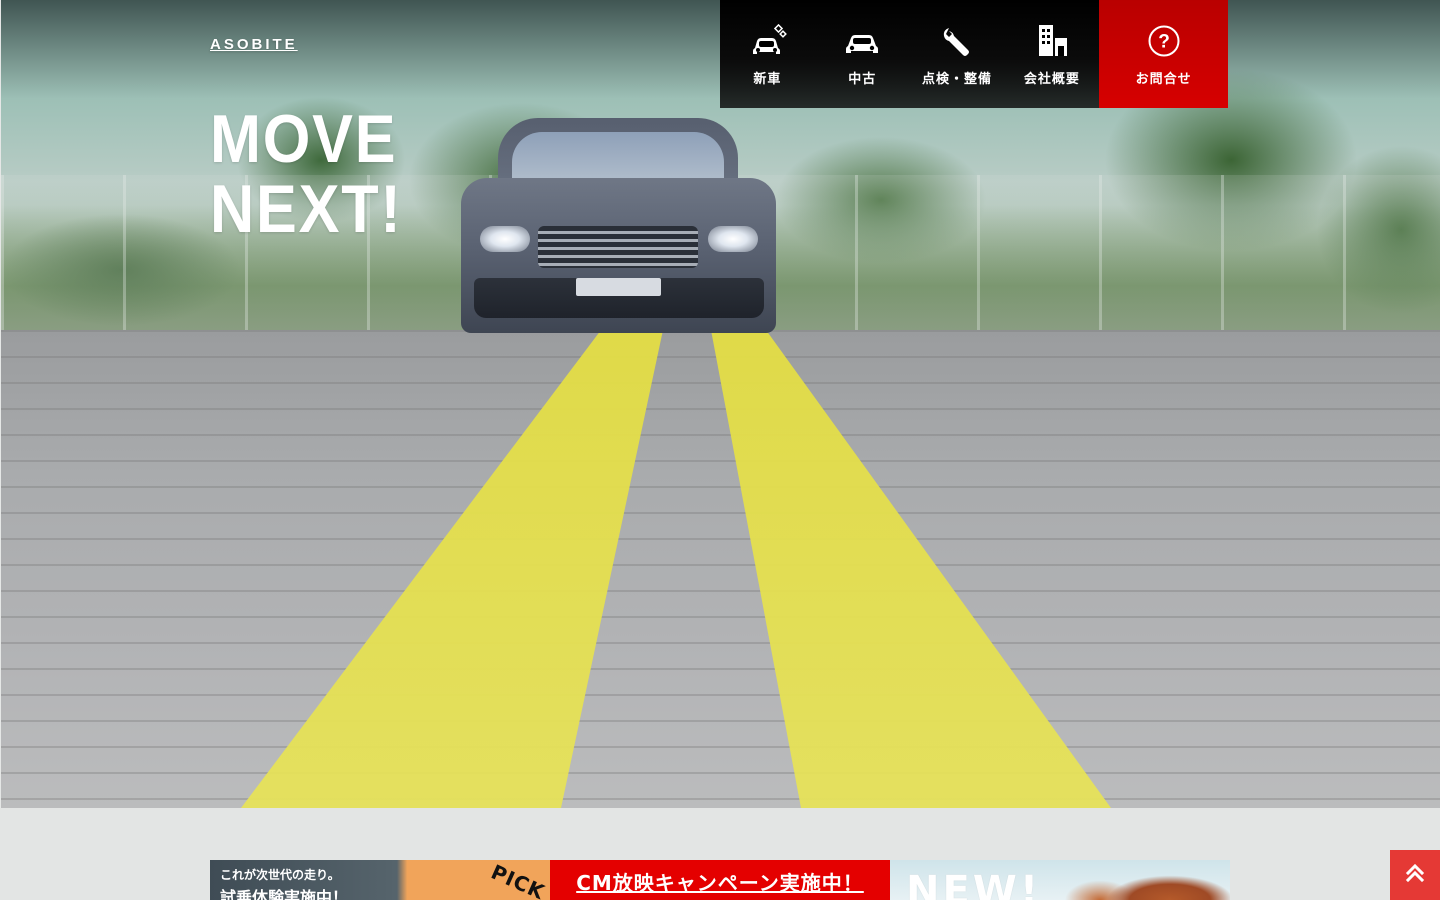  I want to click on nav-item-used-car: 中古, so click(862, 54).